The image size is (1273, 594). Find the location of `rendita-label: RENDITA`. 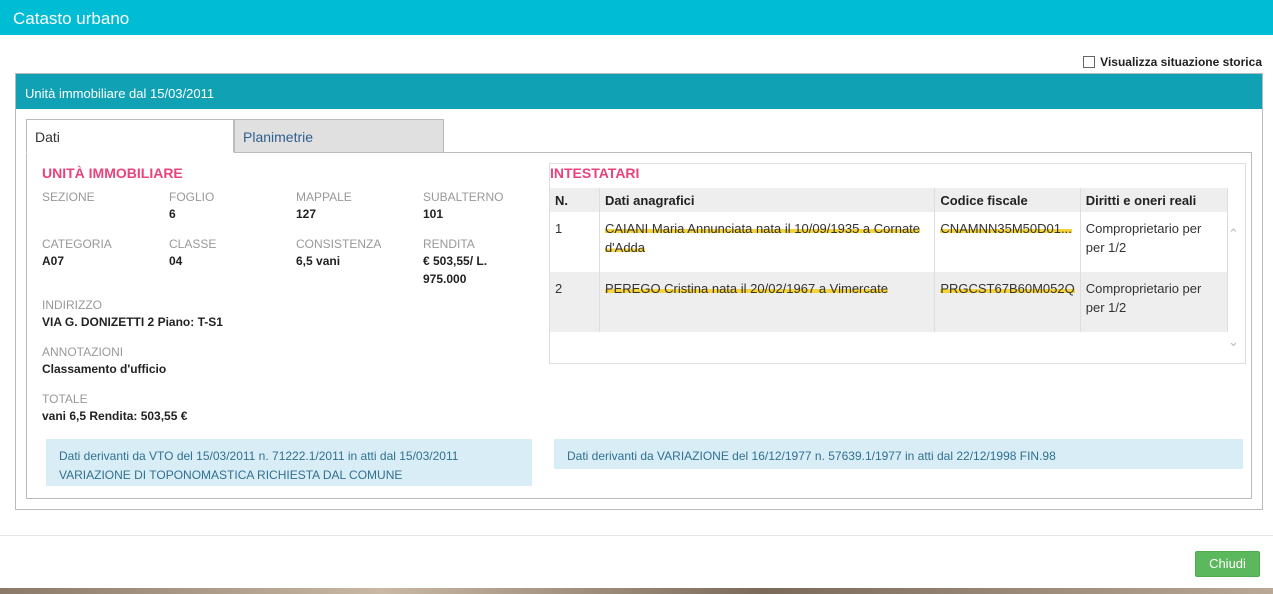

rendita-label: RENDITA is located at coordinates (449, 244).